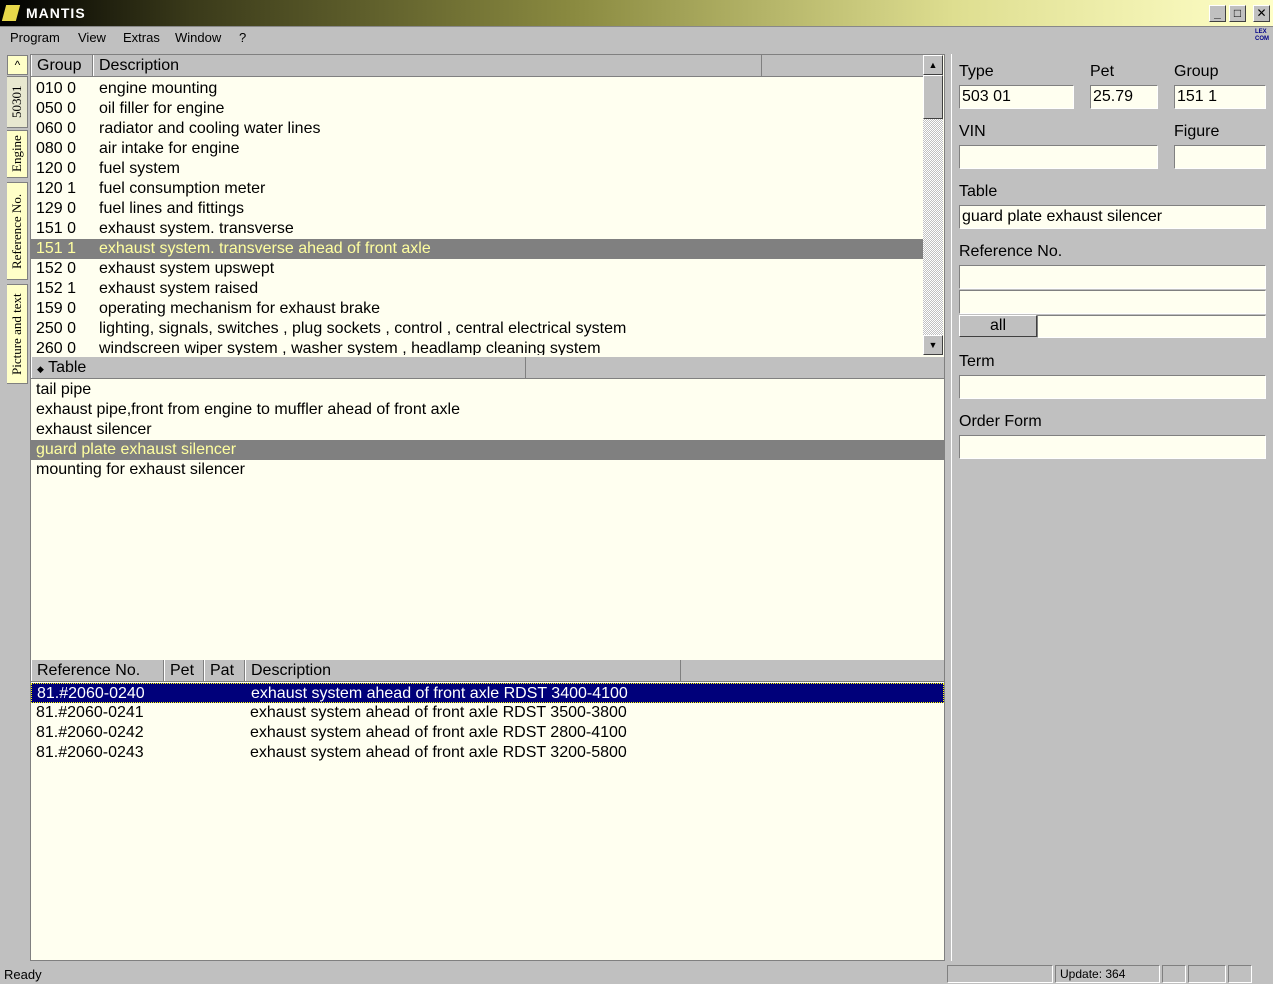 The height and width of the screenshot is (984, 1273). I want to click on maximize-button: □, so click(1237, 13).